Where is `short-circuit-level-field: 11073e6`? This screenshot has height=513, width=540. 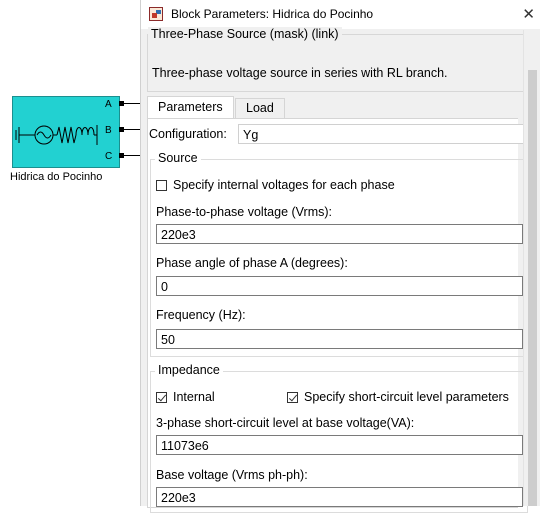
short-circuit-level-field: 11073e6 is located at coordinates (339, 445).